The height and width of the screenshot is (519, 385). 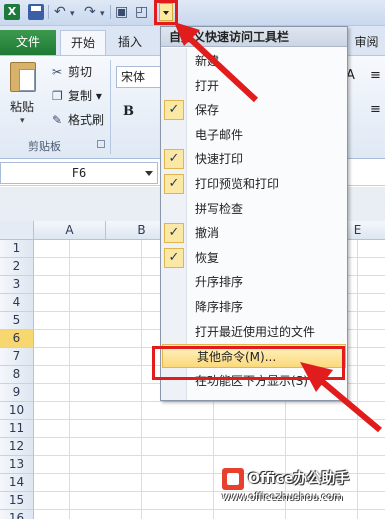 I want to click on undo-icon: ↶, so click(x=60, y=12).